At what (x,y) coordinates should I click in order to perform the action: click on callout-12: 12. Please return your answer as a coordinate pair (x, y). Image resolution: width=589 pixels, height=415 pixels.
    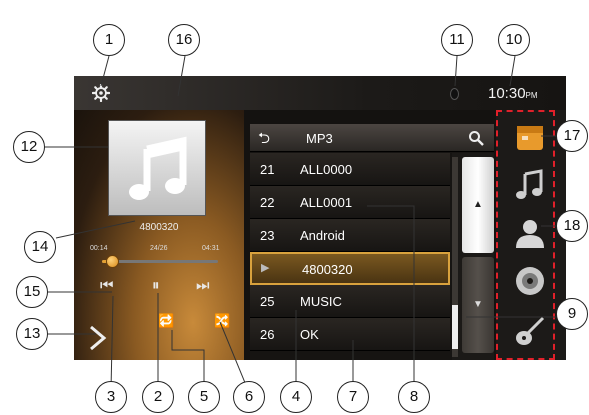
    Looking at the image, I should click on (29, 147).